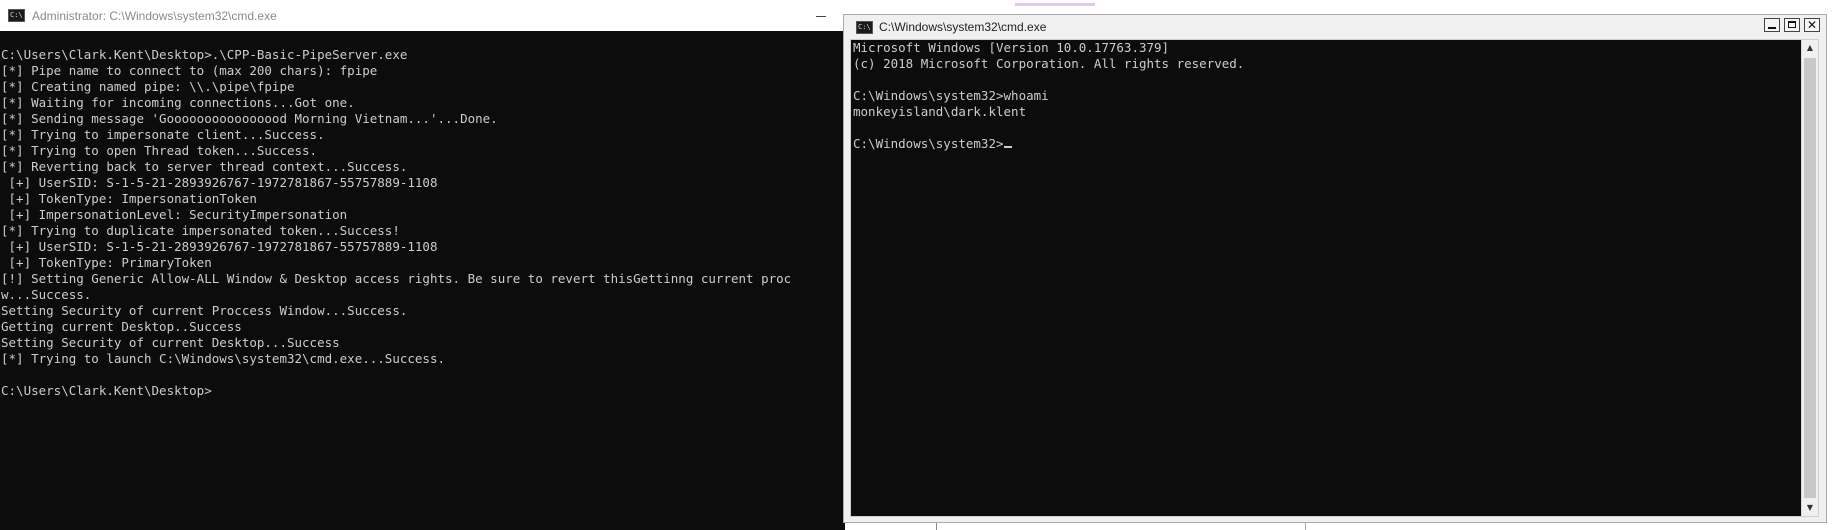 The width and height of the screenshot is (1837, 530). What do you see at coordinates (1792, 25) in the screenshot?
I see `maximize-button` at bounding box center [1792, 25].